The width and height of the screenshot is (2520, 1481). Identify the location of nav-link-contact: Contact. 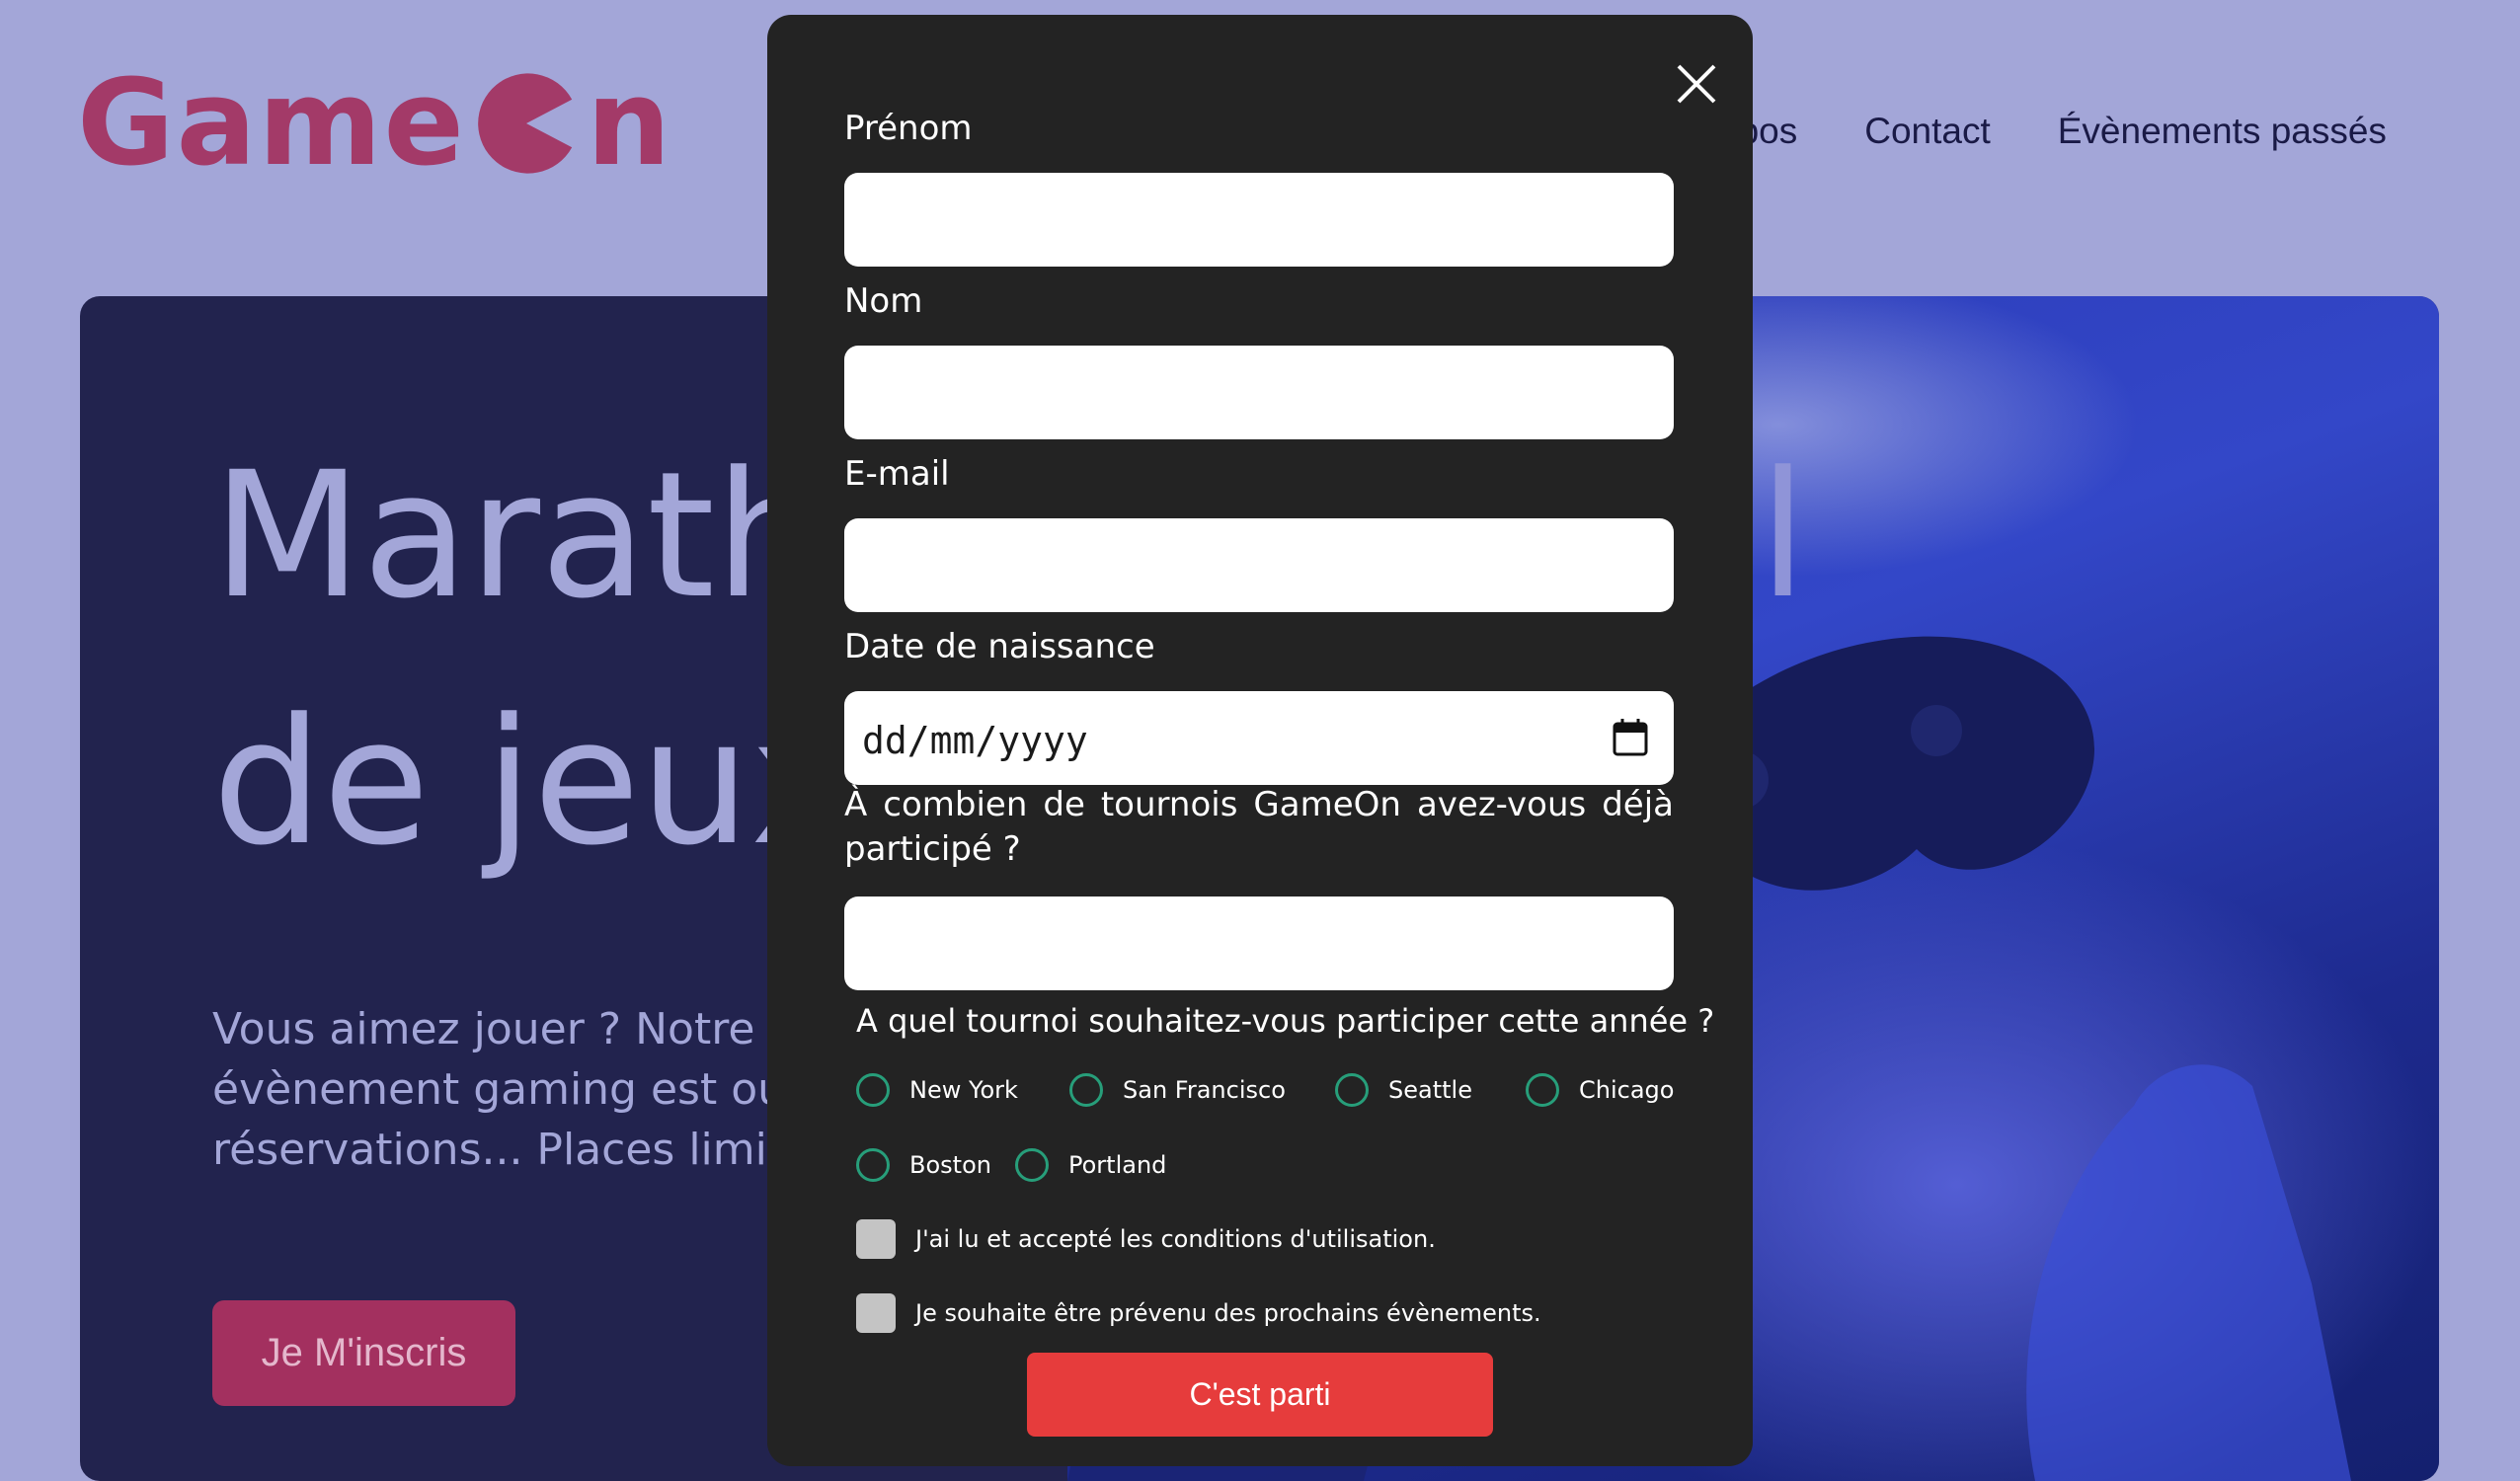
(1927, 131).